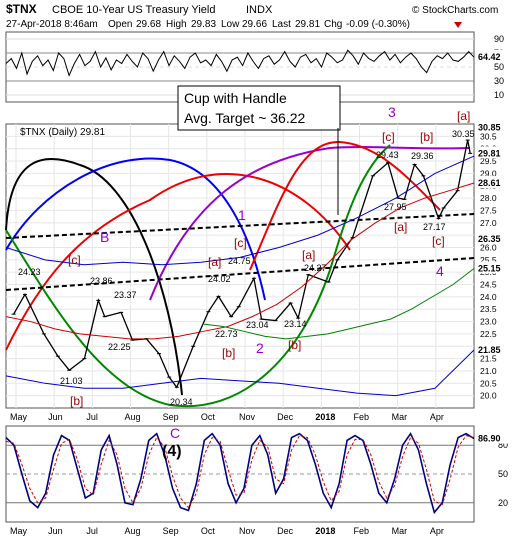  Describe the element at coordinates (489, 268) in the screenshot. I see `last-value-text: 25.15` at that location.